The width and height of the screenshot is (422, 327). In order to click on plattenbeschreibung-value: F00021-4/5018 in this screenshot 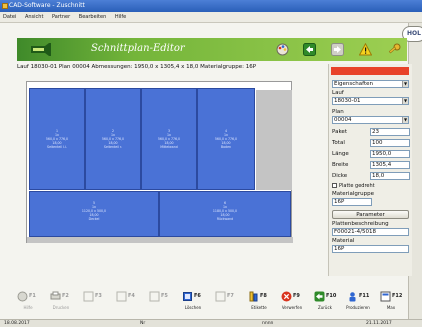, I will do `click(355, 232)`.